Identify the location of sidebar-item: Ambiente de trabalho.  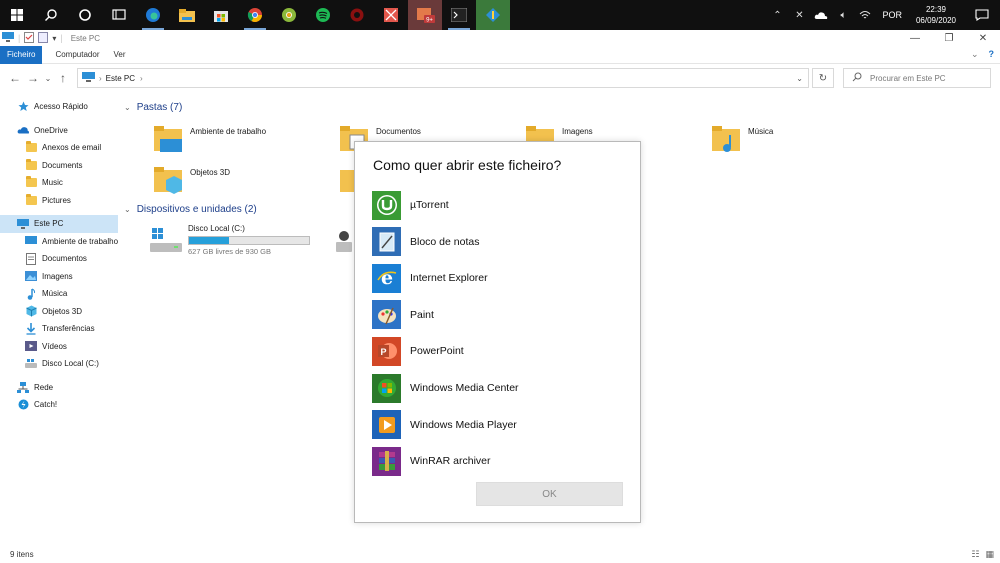
(59, 242).